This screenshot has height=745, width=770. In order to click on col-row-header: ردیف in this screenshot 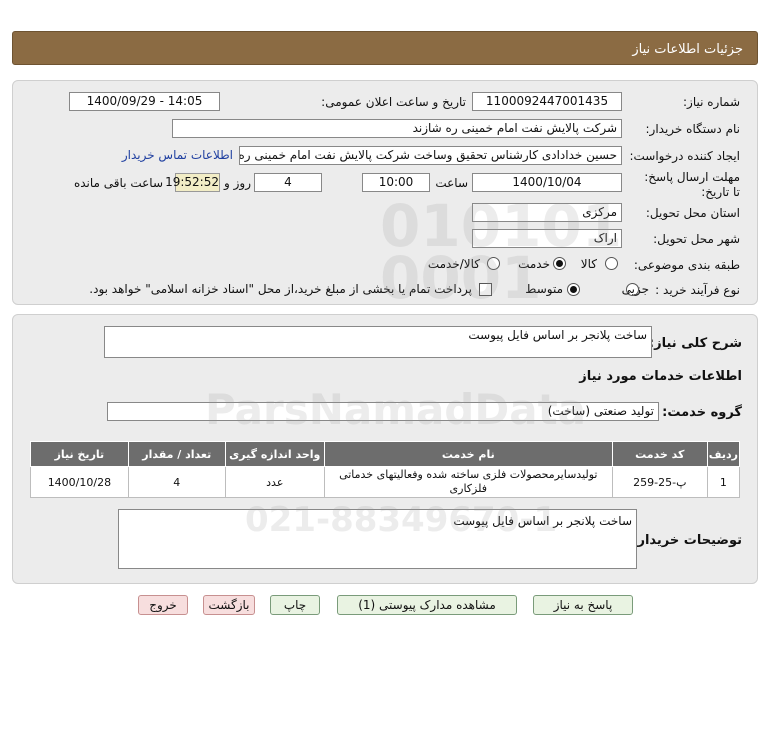, I will do `click(723, 454)`.